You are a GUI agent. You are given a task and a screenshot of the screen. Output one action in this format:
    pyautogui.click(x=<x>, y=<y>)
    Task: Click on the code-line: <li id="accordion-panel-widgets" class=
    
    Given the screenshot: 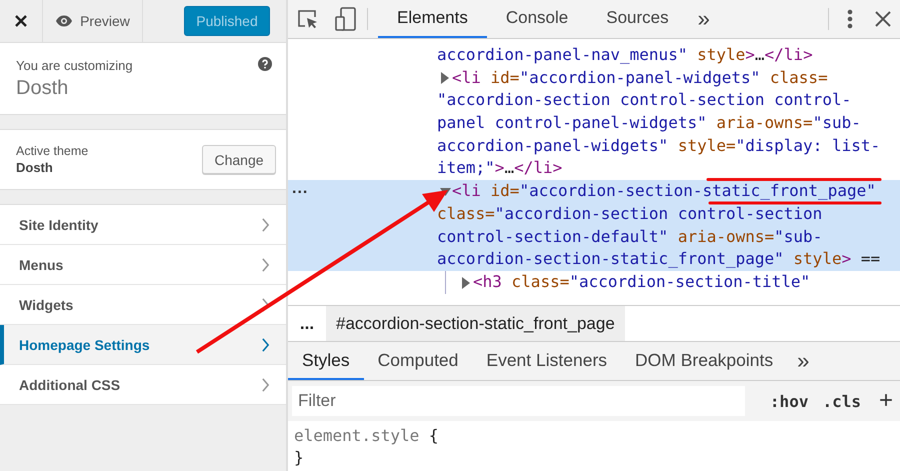 What is the action you would take?
    pyautogui.click(x=640, y=77)
    